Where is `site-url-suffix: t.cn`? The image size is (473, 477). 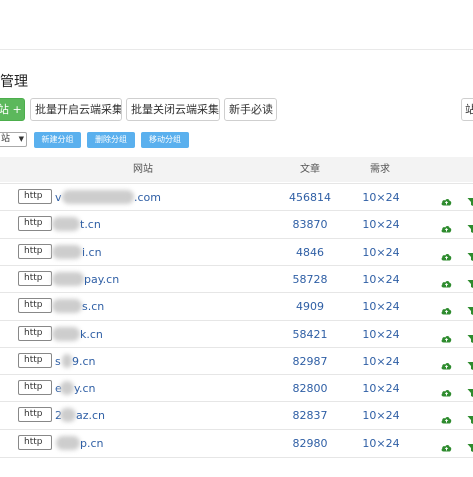
site-url-suffix: t.cn is located at coordinates (90, 224).